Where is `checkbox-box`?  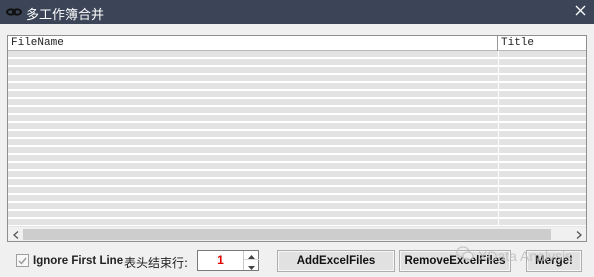
checkbox-box is located at coordinates (22, 260).